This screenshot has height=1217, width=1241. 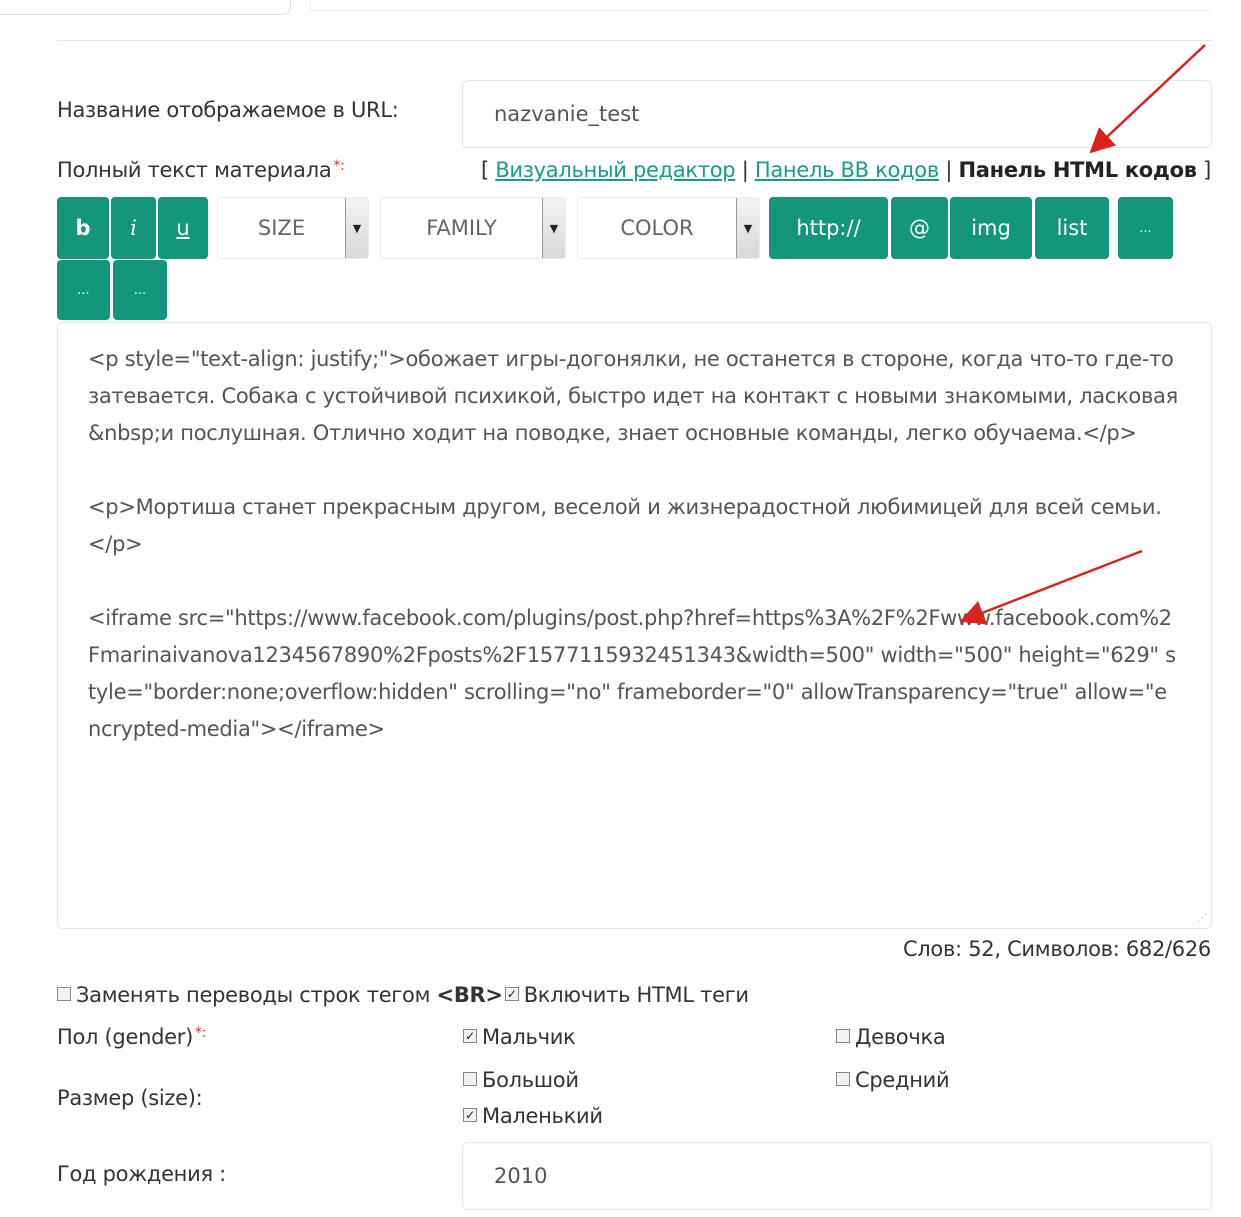 I want to click on gender-option-boy: ✓ Мальчик, so click(x=519, y=1037).